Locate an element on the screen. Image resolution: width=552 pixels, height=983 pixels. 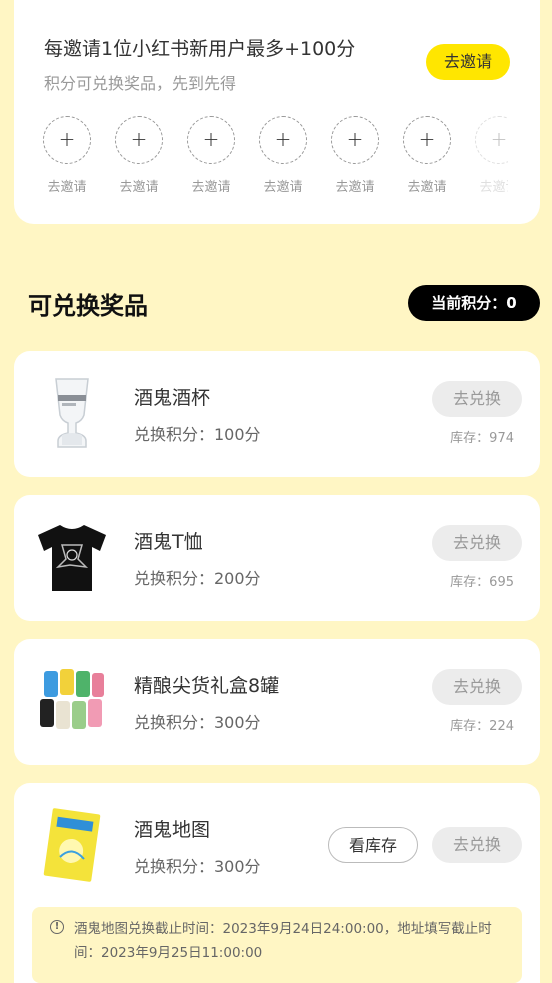
prize-card: 精酿尖货礼盒8罐 兑换积分：300分 去兑换 库存：224 is located at coordinates (277, 702).